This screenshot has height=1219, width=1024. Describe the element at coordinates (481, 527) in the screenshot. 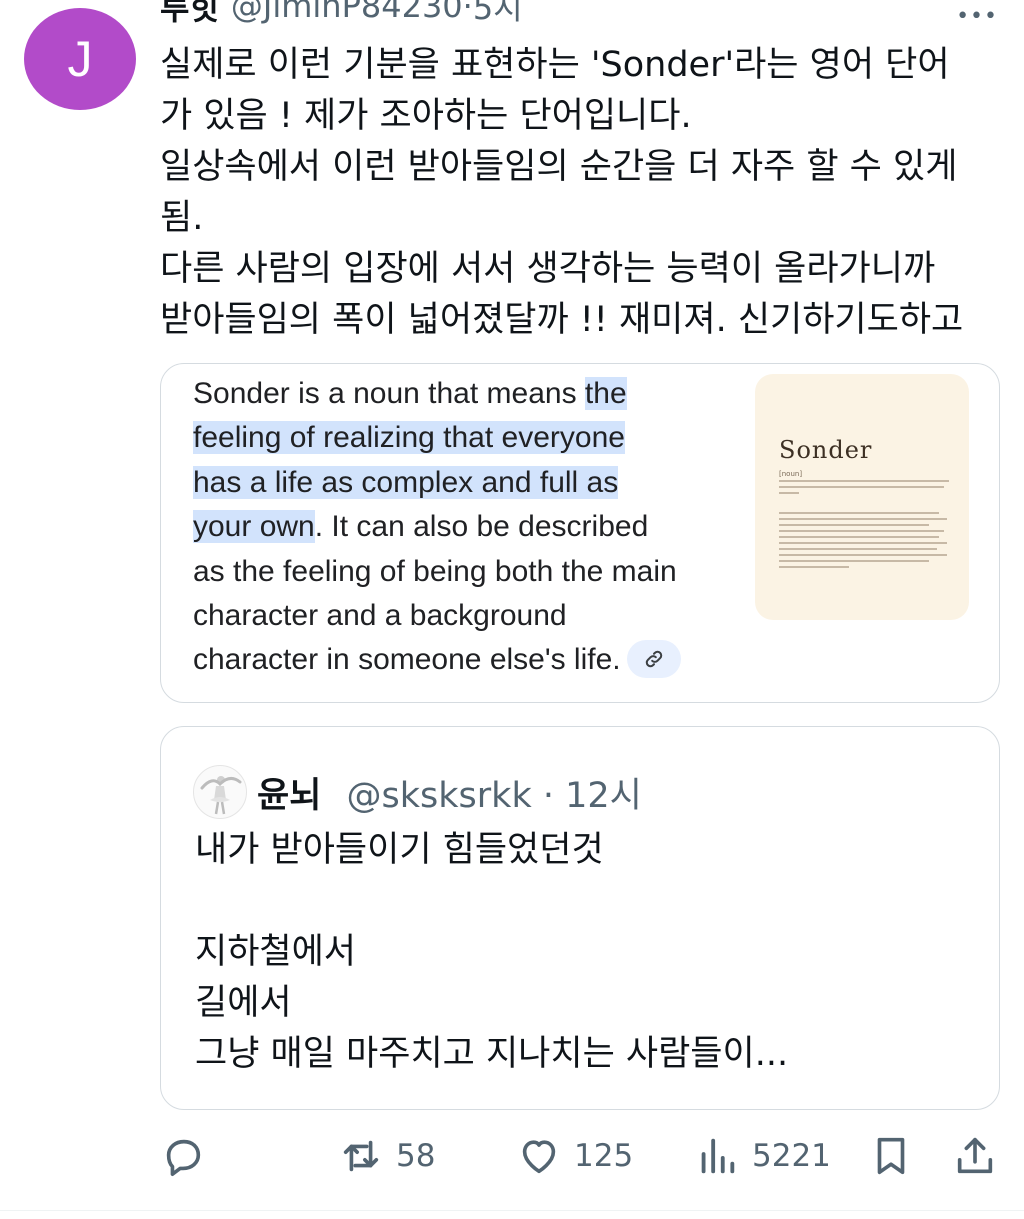

I see `definition-text-segment: . It can also be described` at that location.